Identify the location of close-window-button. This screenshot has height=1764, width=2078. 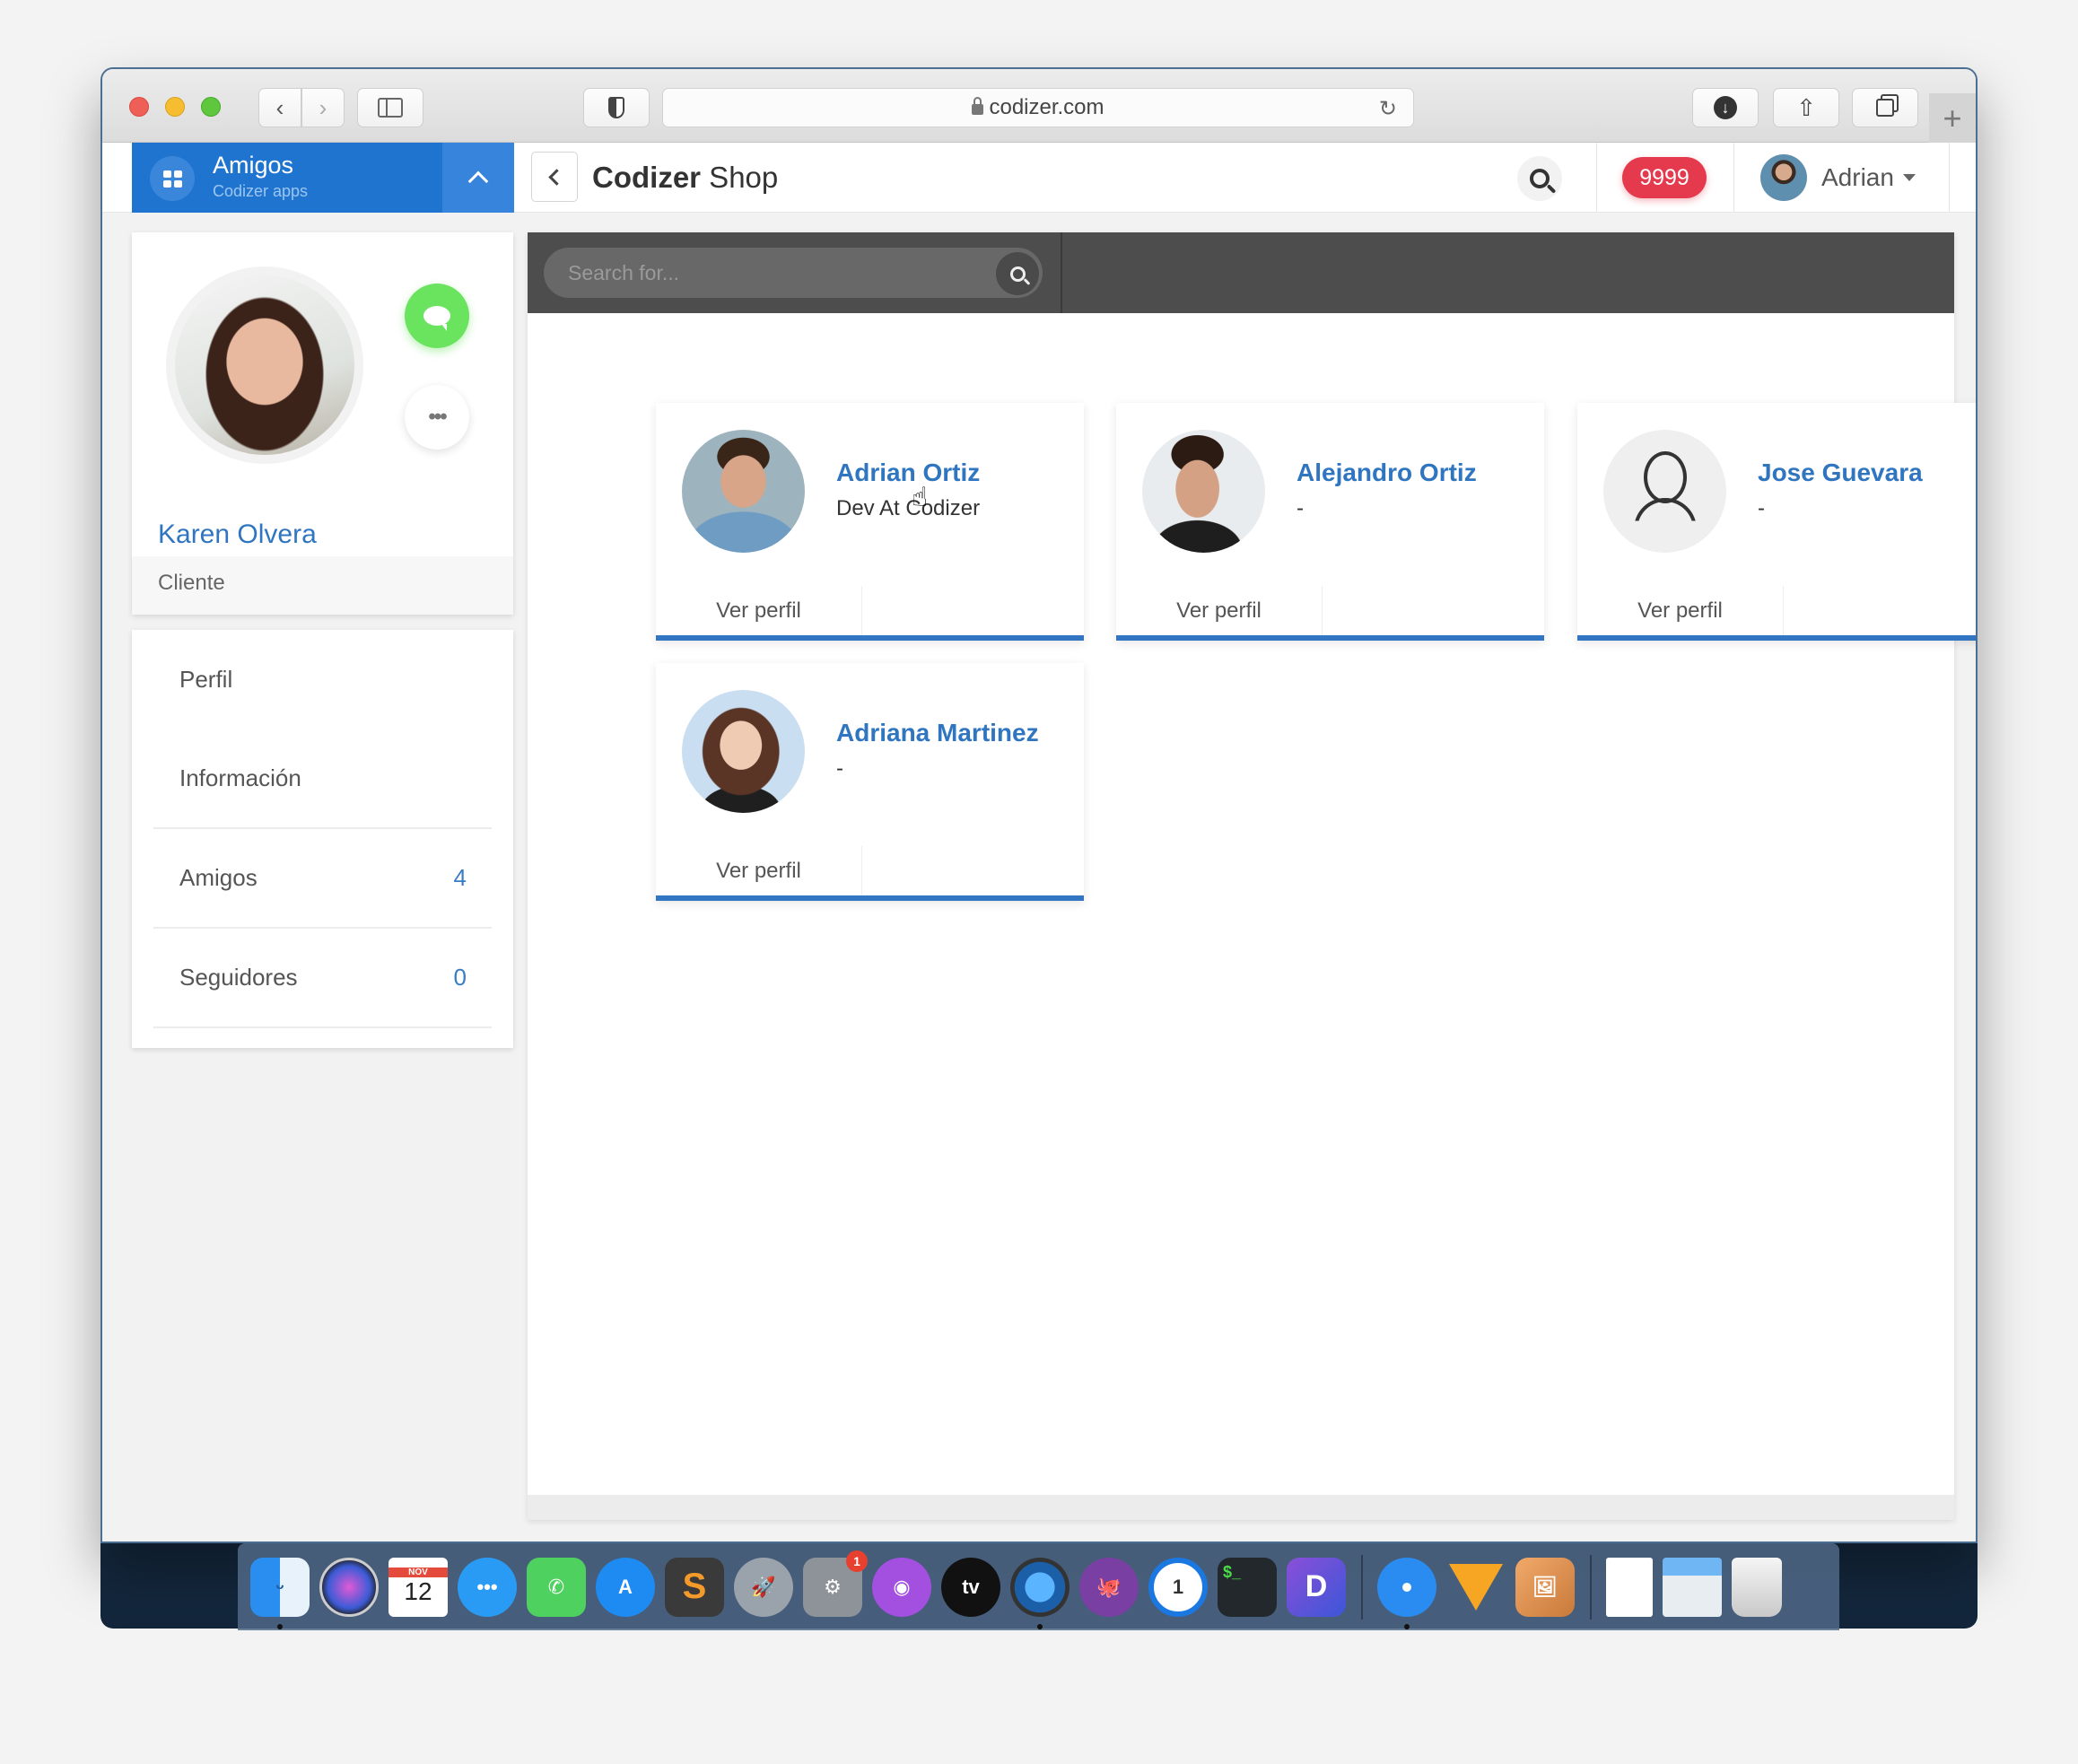
(139, 107).